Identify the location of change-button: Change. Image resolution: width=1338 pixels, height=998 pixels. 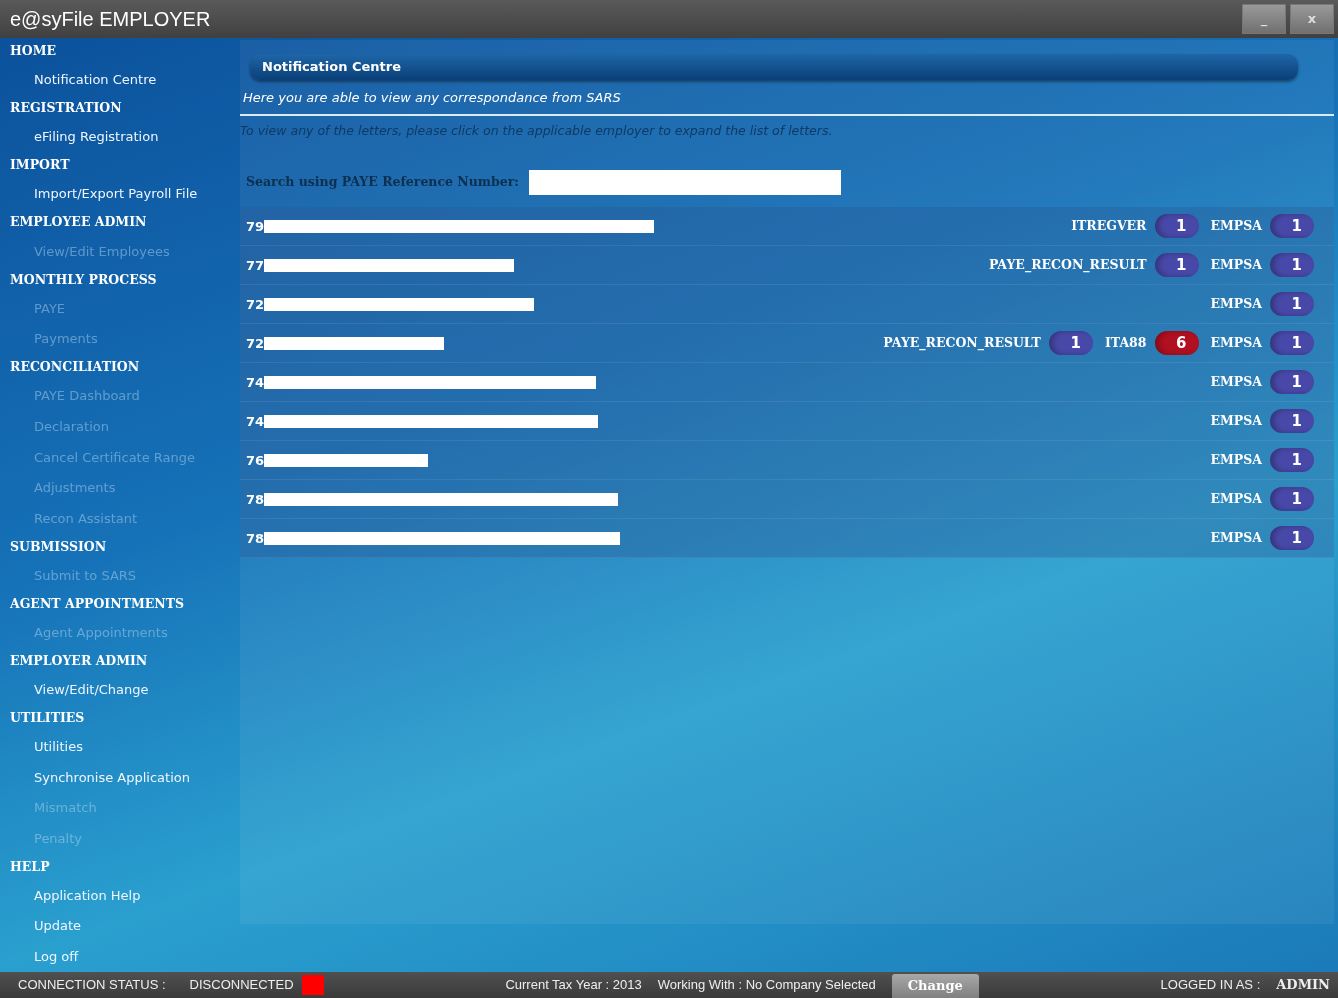
(935, 986).